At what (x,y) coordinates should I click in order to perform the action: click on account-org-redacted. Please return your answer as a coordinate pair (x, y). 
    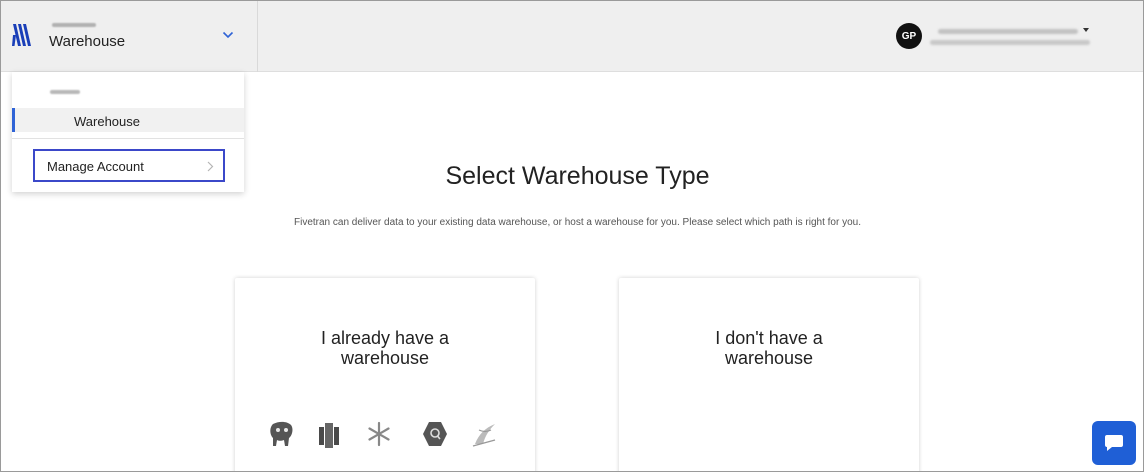
    Looking at the image, I should click on (74, 25).